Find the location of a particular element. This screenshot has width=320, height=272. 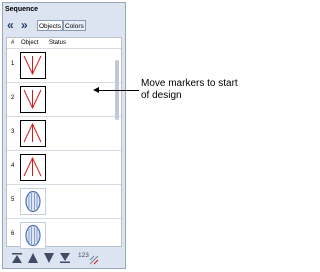

sequence-numbers-icon: 123 is located at coordinates (83, 256).